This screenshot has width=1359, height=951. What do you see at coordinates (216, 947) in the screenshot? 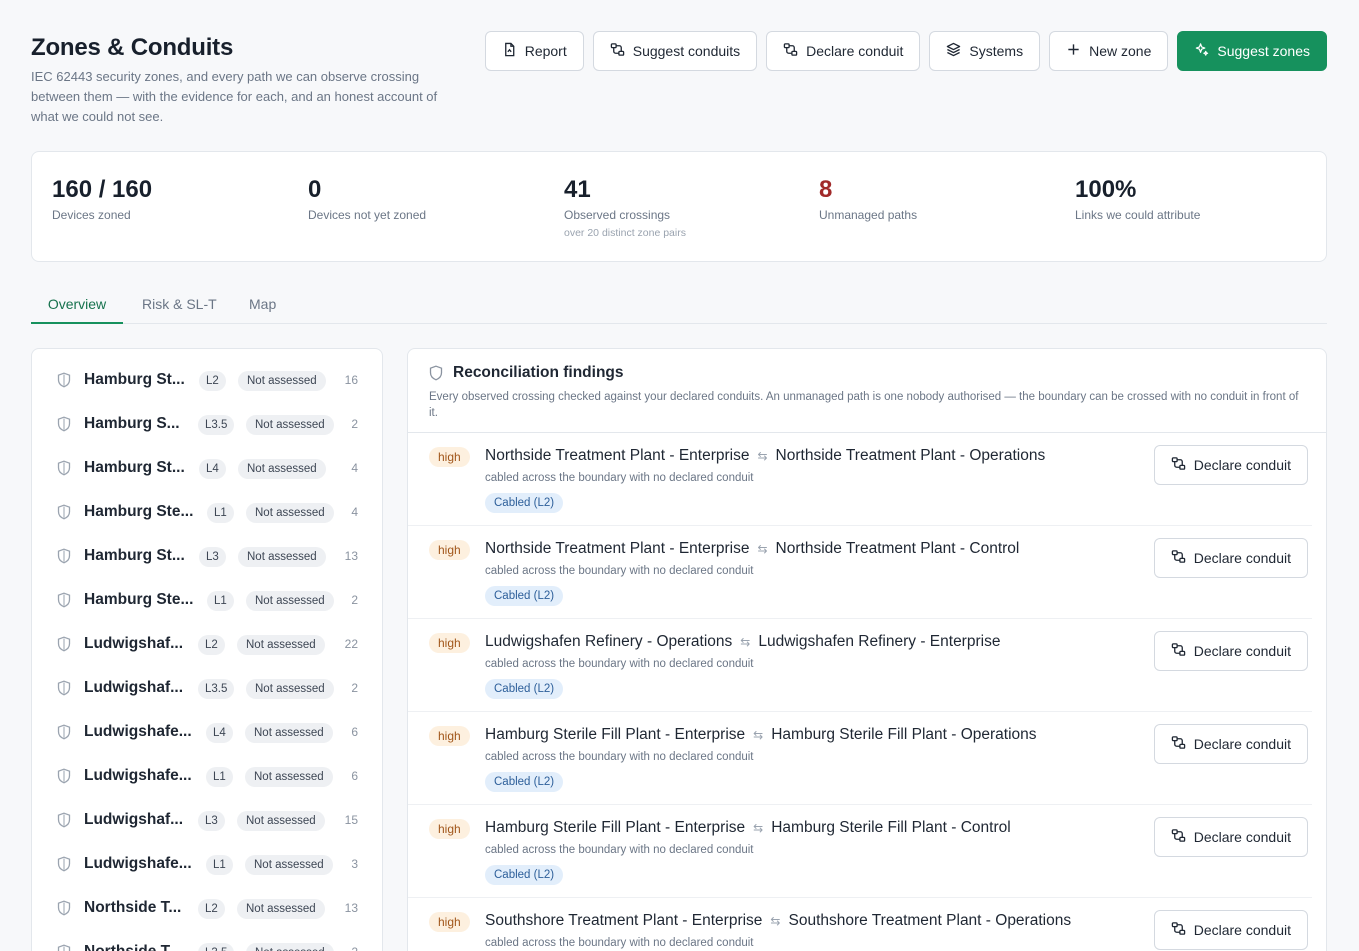
I see `zone-level-badge: L3.5` at bounding box center [216, 947].